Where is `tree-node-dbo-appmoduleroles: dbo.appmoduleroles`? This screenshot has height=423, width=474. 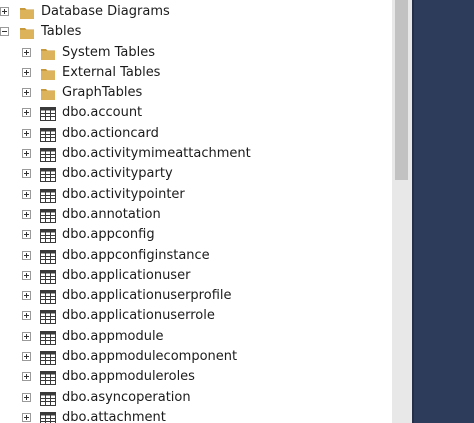
tree-node-dbo-appmoduleroles: dbo.appmoduleroles is located at coordinates (196, 377).